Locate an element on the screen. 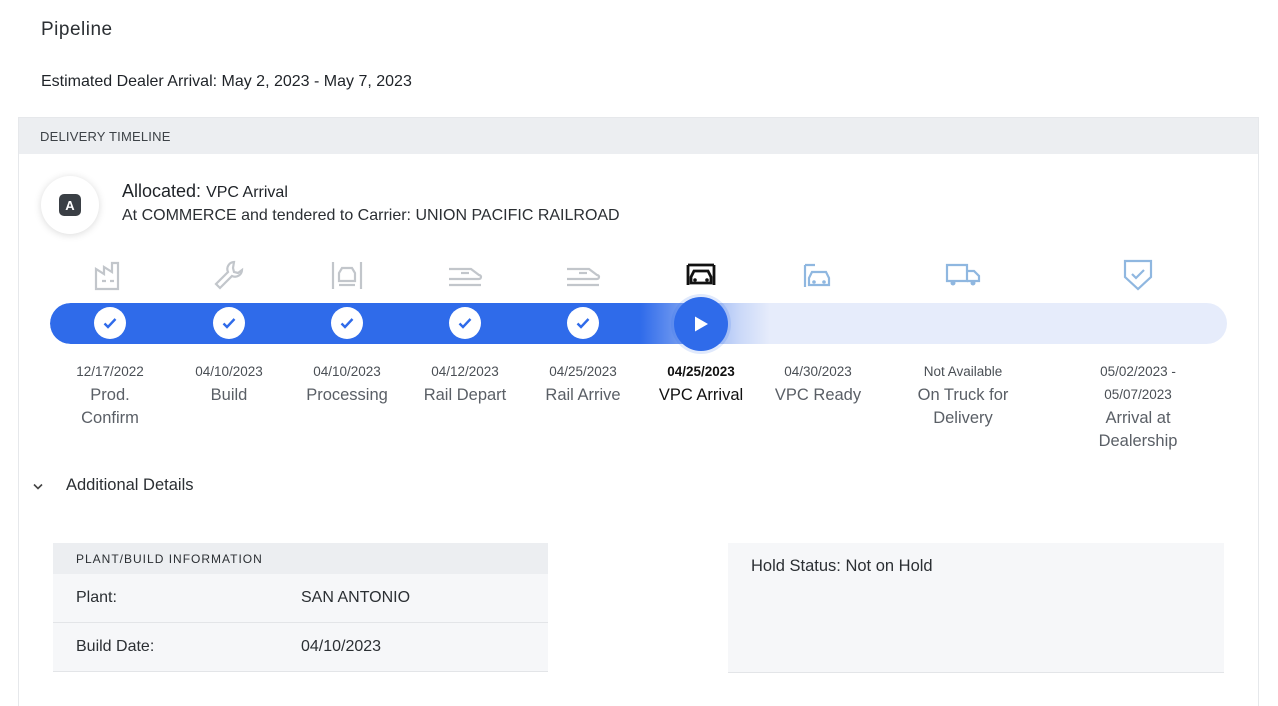 The image size is (1278, 706). step-label: VPC Ready is located at coordinates (818, 395).